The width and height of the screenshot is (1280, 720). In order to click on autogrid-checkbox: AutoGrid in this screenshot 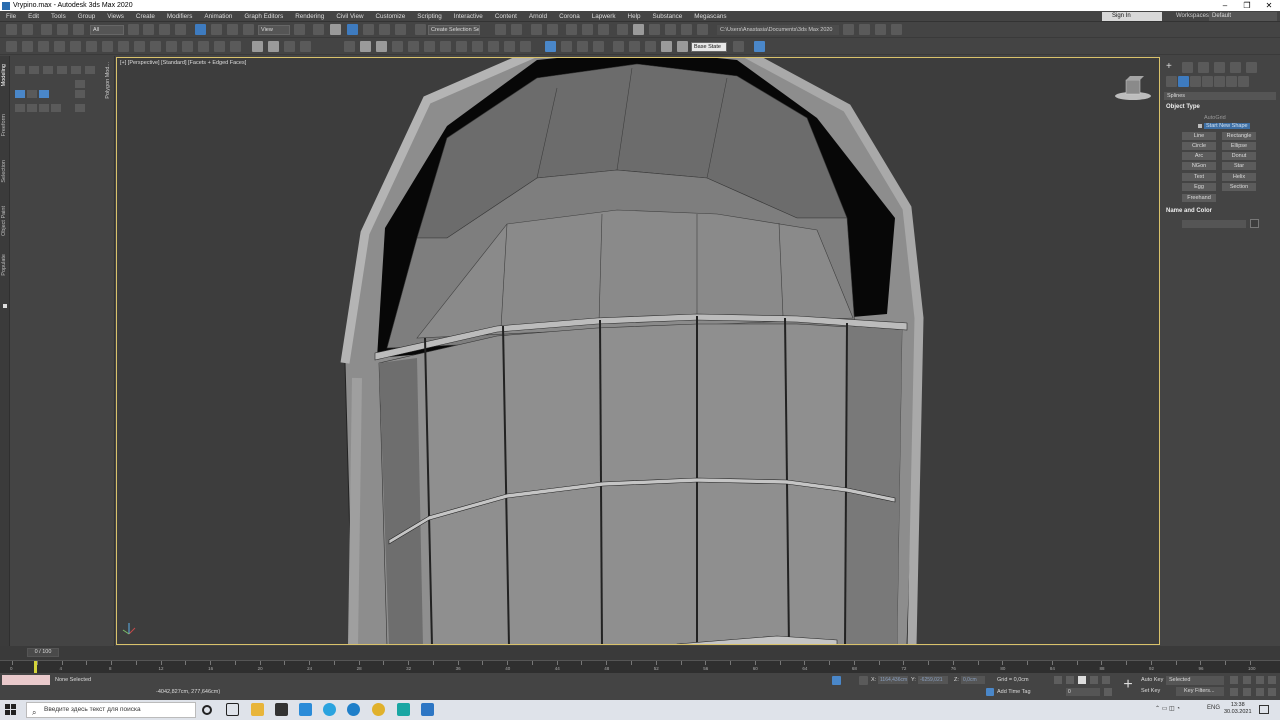, I will do `click(1215, 118)`.